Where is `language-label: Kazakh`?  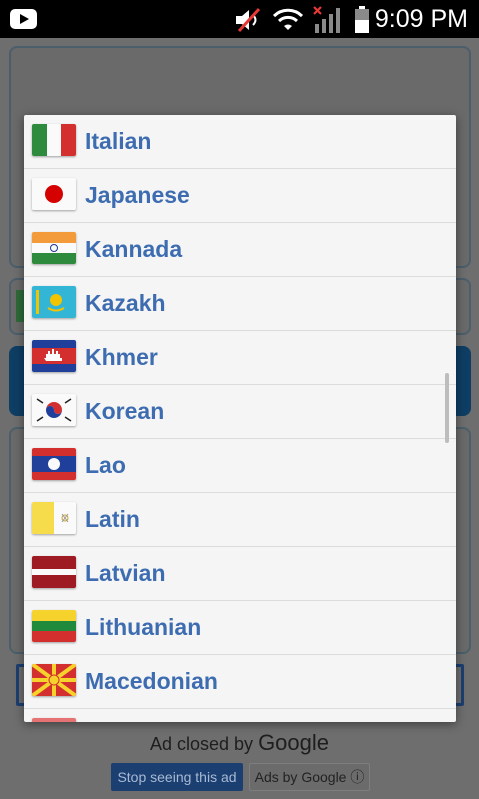 language-label: Kazakh is located at coordinates (125, 303).